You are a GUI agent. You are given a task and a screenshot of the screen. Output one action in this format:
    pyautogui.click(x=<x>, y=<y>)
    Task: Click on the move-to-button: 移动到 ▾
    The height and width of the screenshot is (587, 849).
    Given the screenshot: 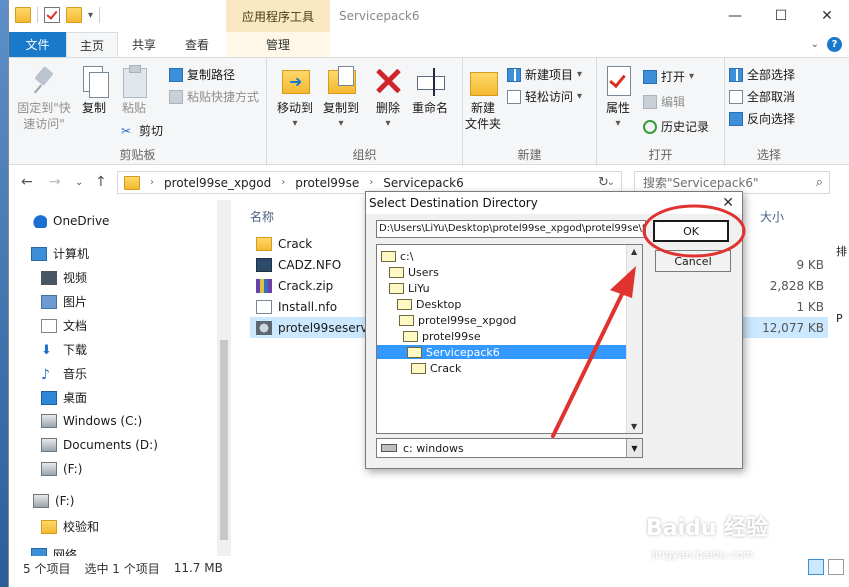 What is the action you would take?
    pyautogui.click(x=295, y=98)
    